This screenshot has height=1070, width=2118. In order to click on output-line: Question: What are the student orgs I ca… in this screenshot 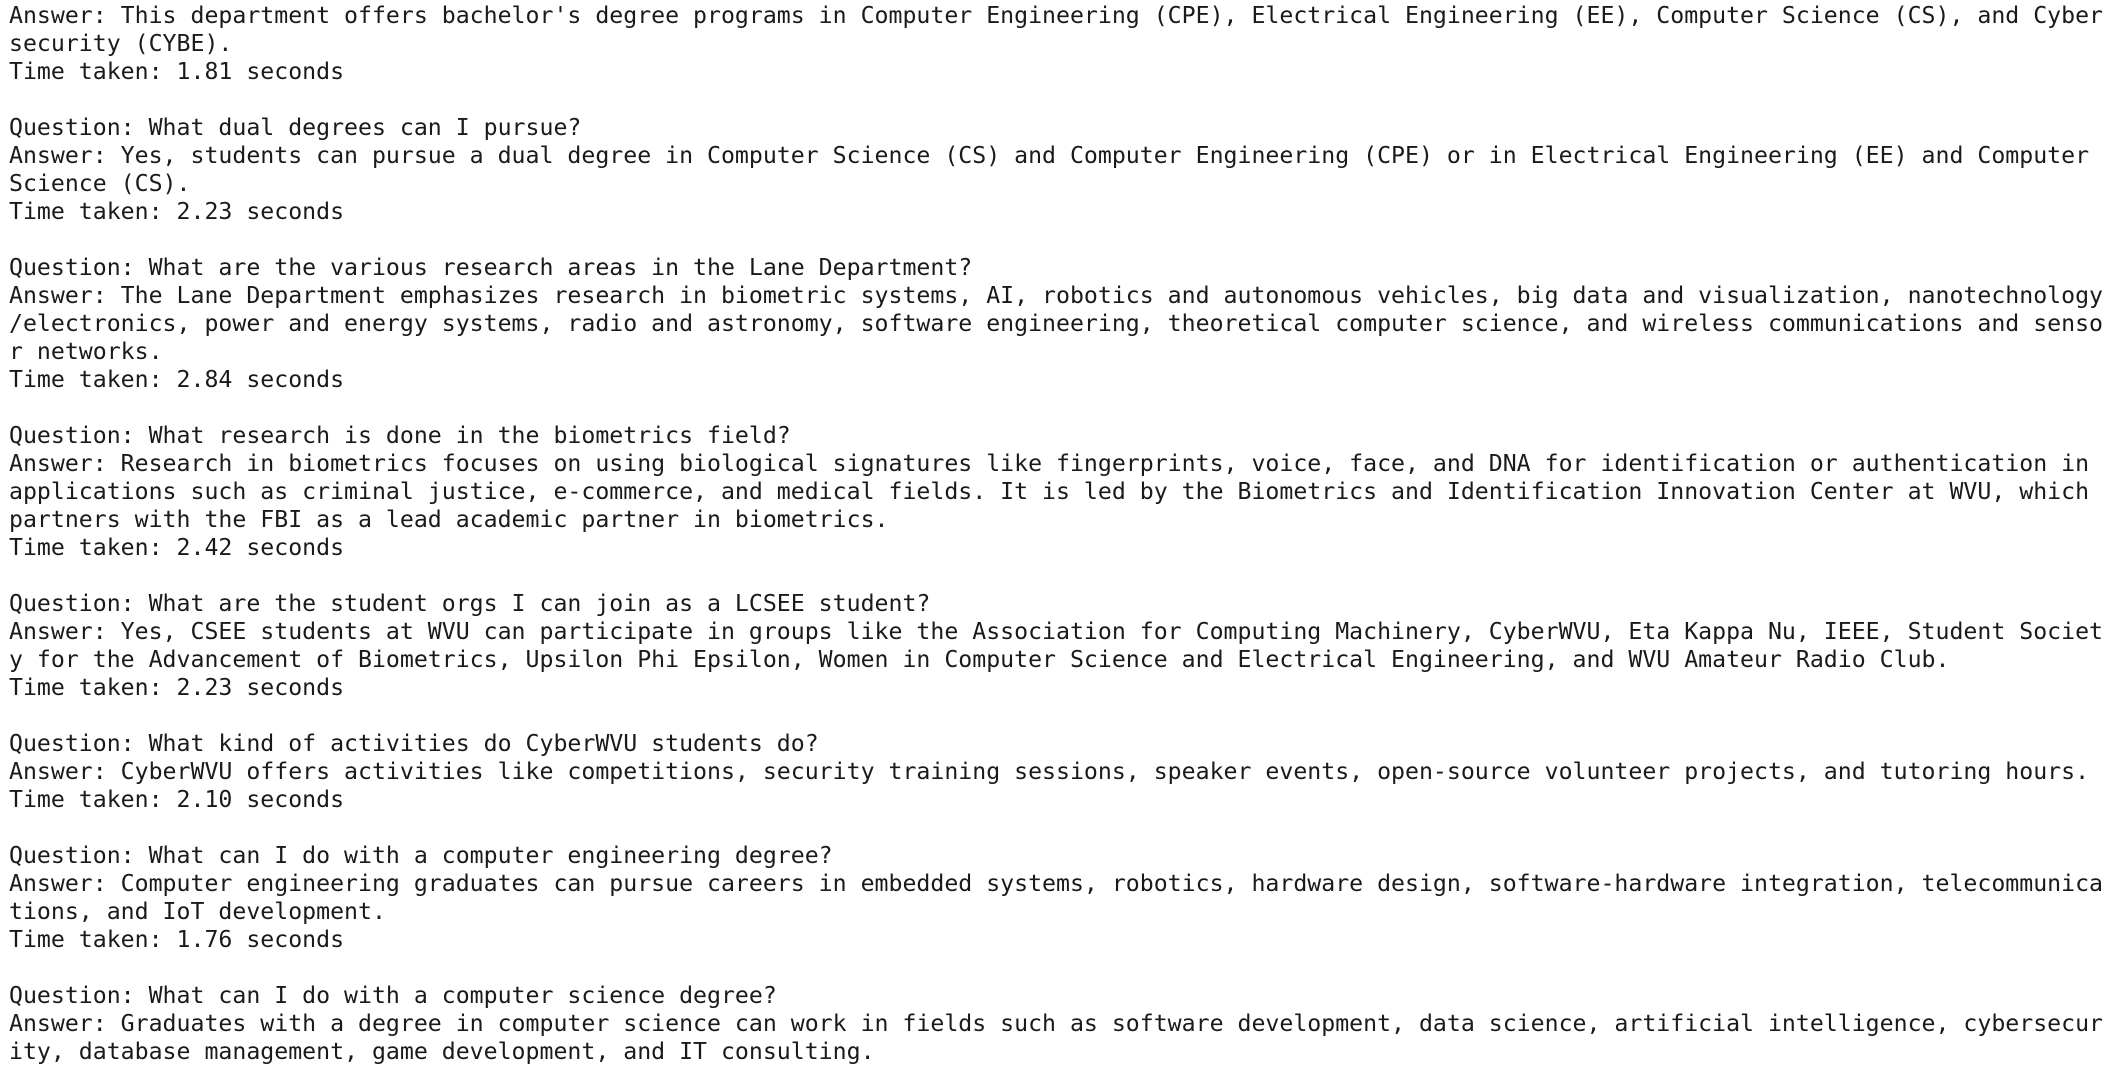, I will do `click(470, 603)`.